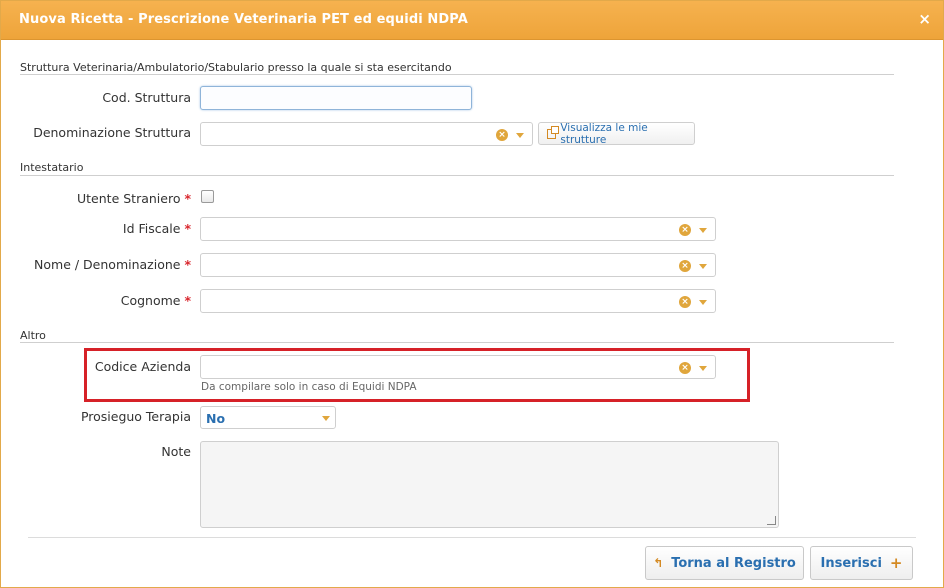  What do you see at coordinates (604, 133) in the screenshot?
I see `visualizza-strutture-label: Visualizza le mie strutture` at bounding box center [604, 133].